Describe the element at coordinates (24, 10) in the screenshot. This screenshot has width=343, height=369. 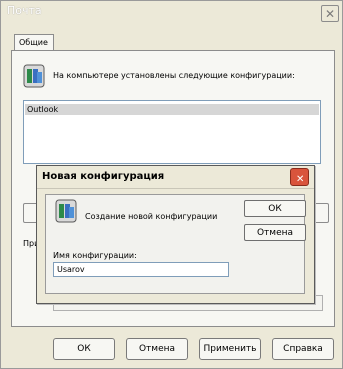
I see `window-title: Почта` at that location.